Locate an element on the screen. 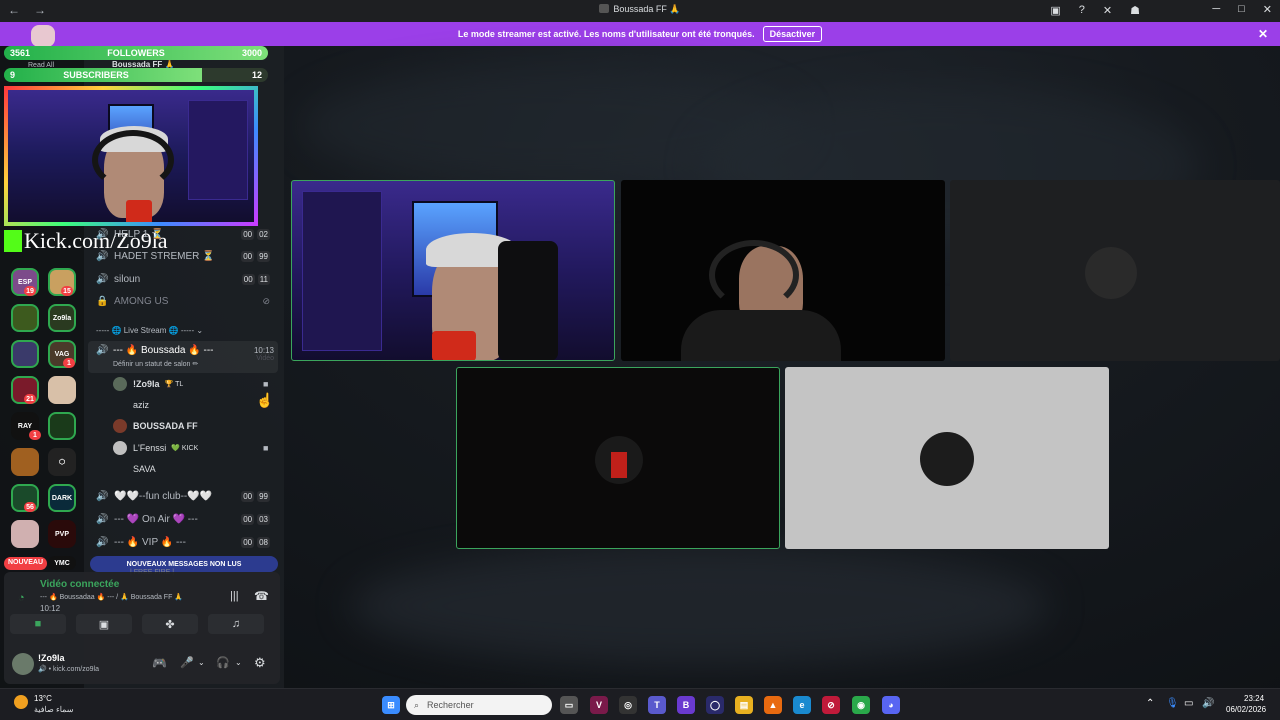  microphone-tray-icon: 🎙 is located at coordinates (1172, 703).